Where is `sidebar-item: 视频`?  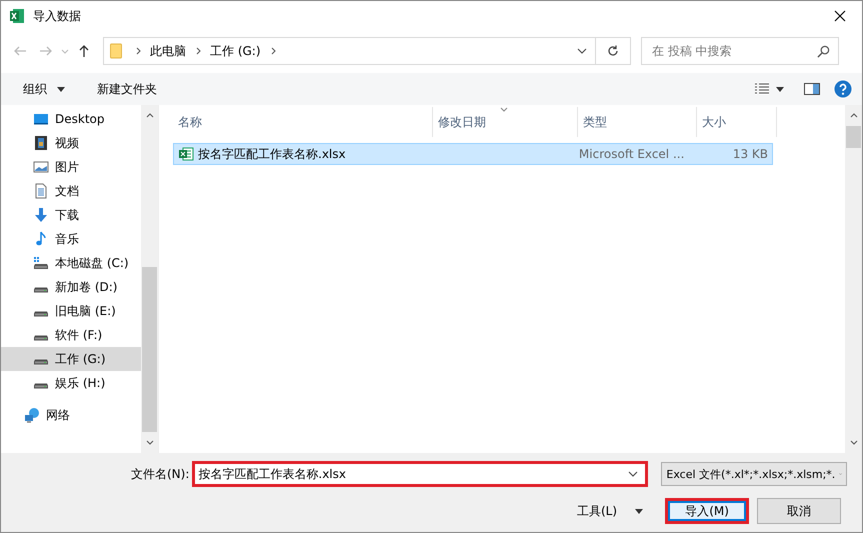 sidebar-item: 视频 is located at coordinates (71, 143).